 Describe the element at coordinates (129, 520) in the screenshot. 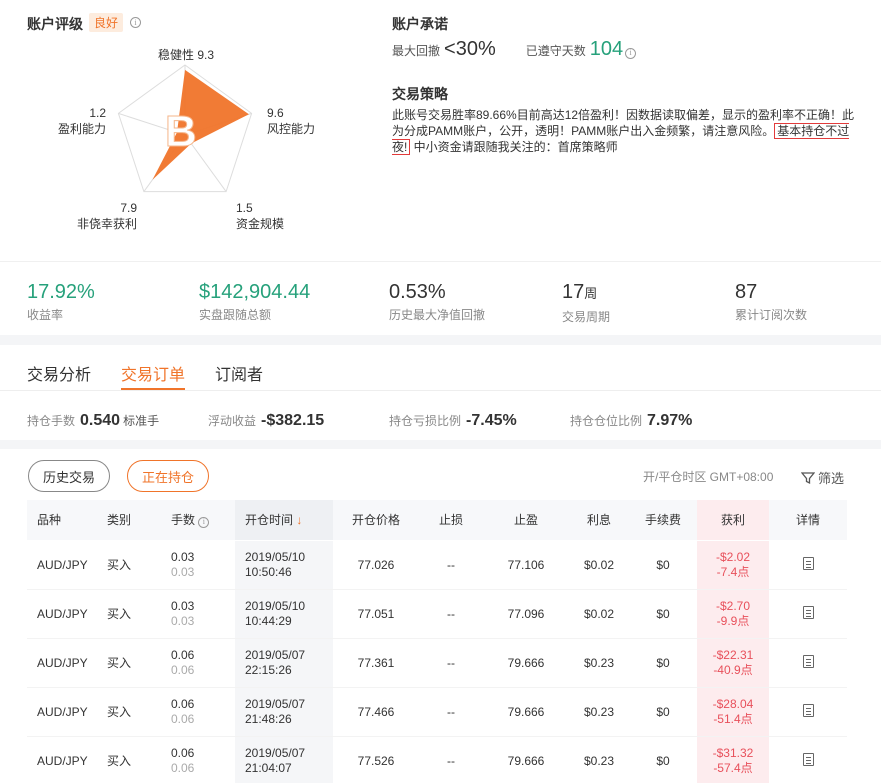

I see `col-type: 类别` at that location.